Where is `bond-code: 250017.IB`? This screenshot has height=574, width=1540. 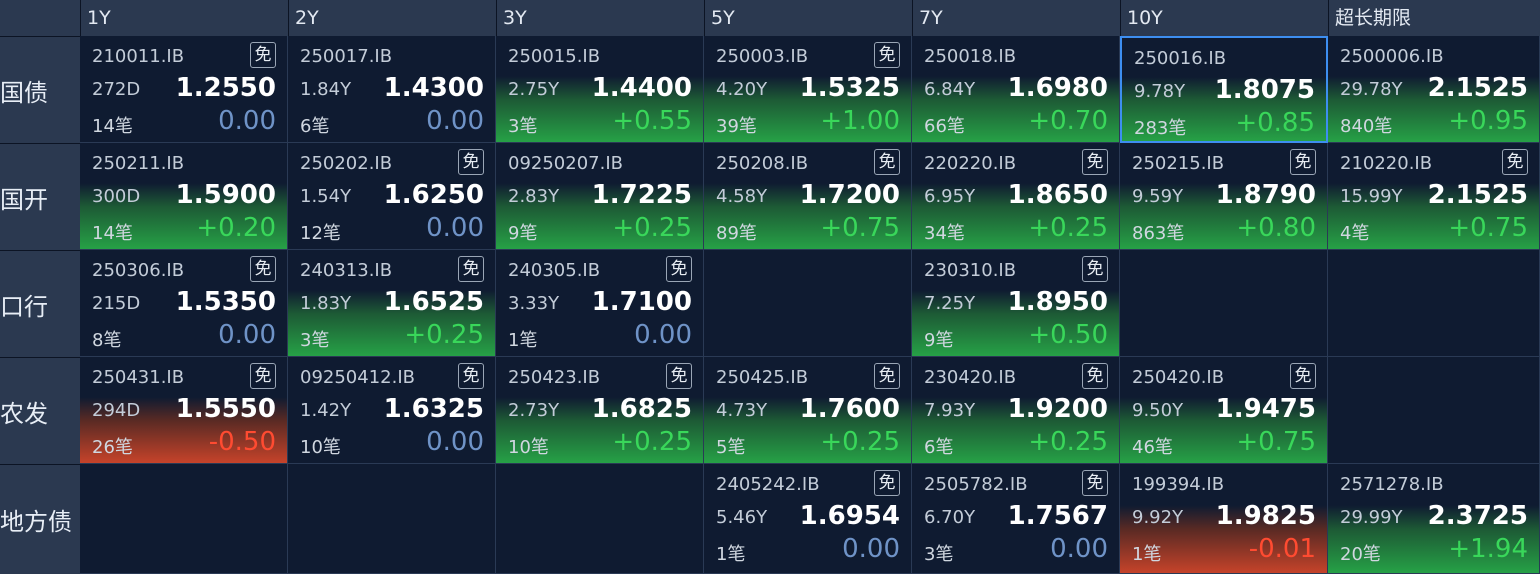
bond-code: 250017.IB is located at coordinates (346, 56).